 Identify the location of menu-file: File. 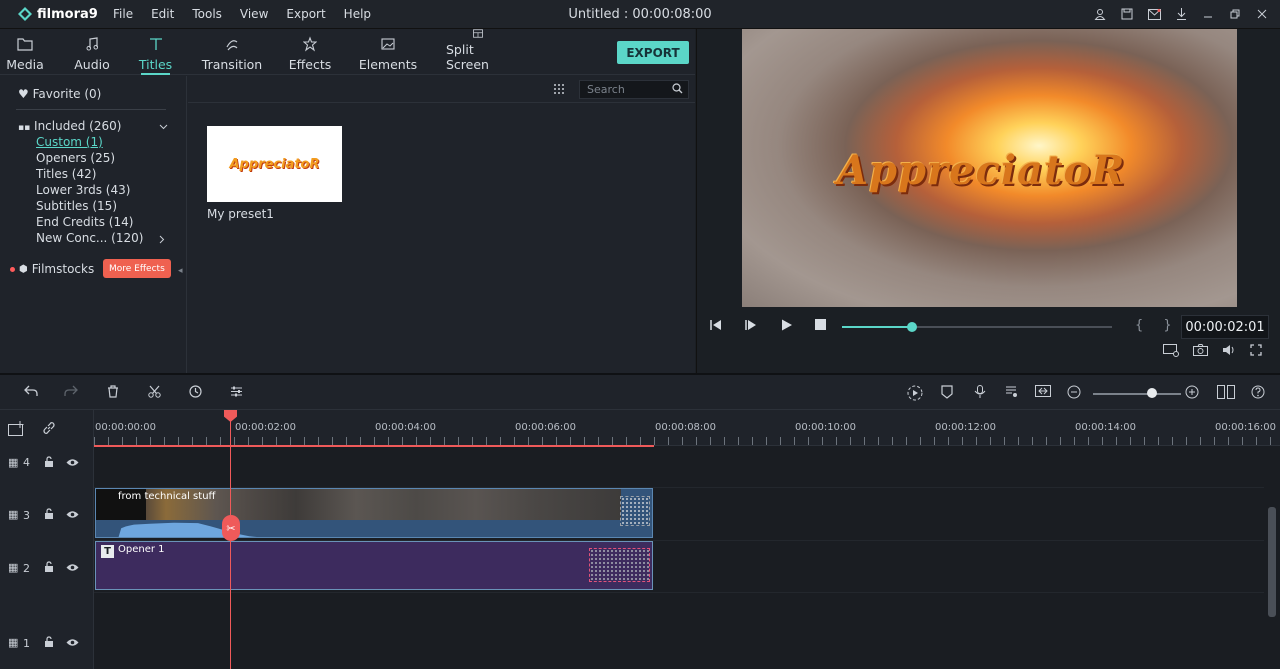
(123, 14).